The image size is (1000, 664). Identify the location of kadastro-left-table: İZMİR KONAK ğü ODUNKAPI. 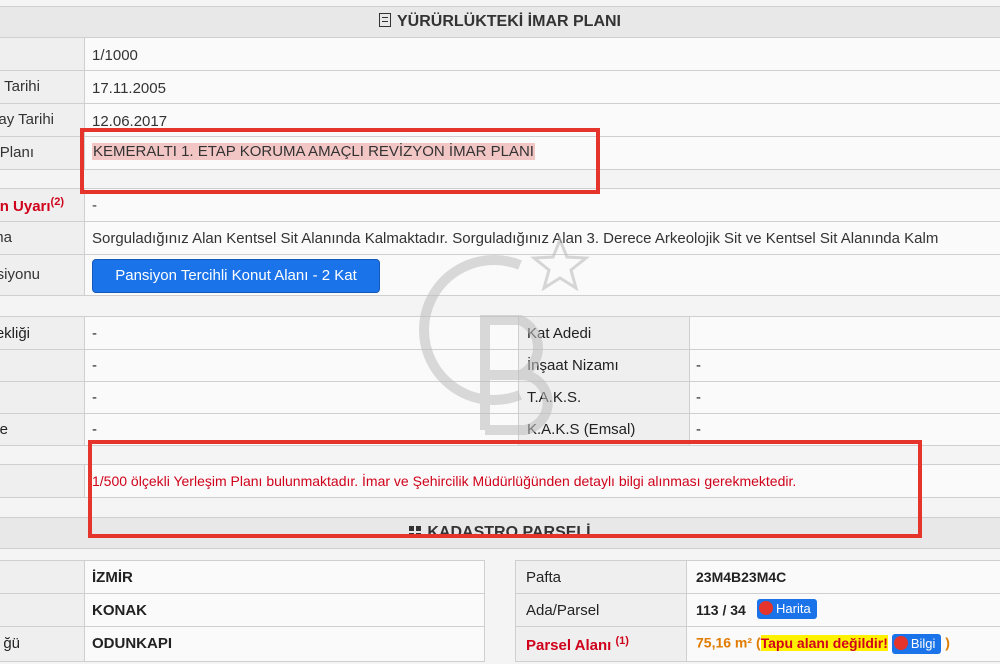
(242, 611).